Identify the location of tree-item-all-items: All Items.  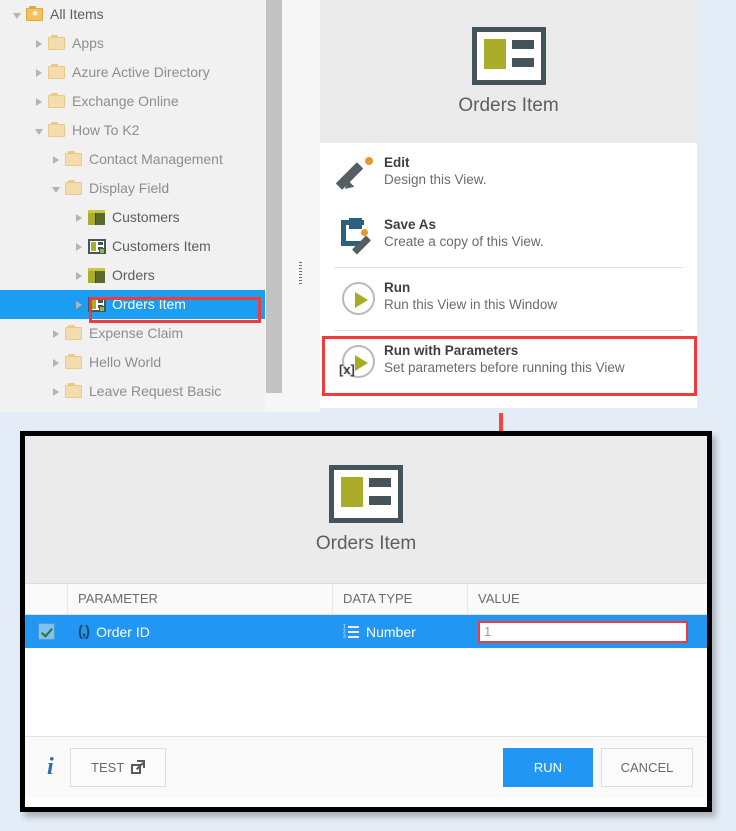
(132, 14).